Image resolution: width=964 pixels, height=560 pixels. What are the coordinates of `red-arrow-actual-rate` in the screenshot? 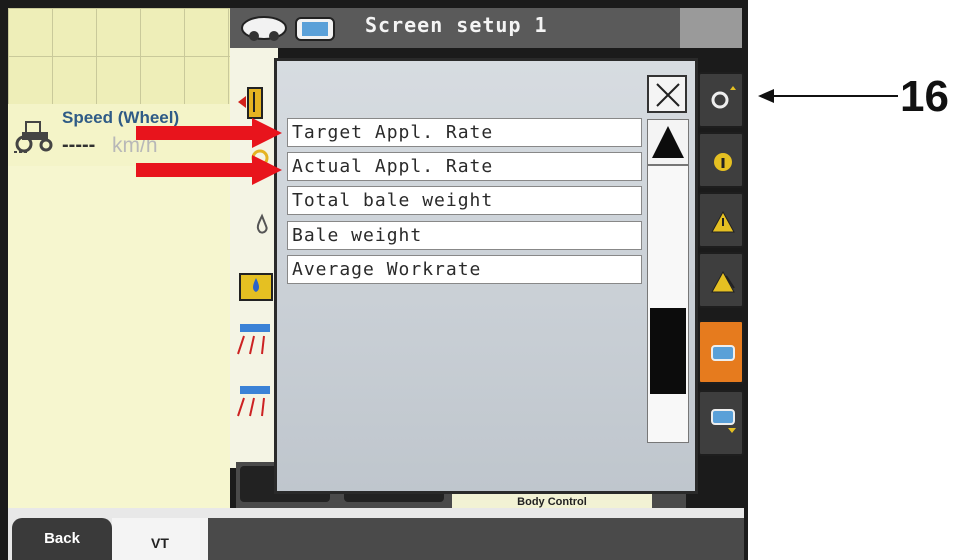 It's located at (209, 170).